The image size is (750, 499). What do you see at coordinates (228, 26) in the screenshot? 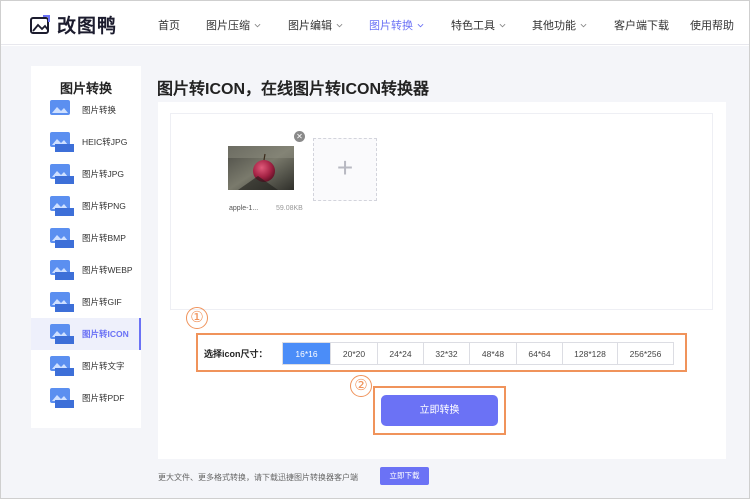
I see `nav-label: 图片压缩` at bounding box center [228, 26].